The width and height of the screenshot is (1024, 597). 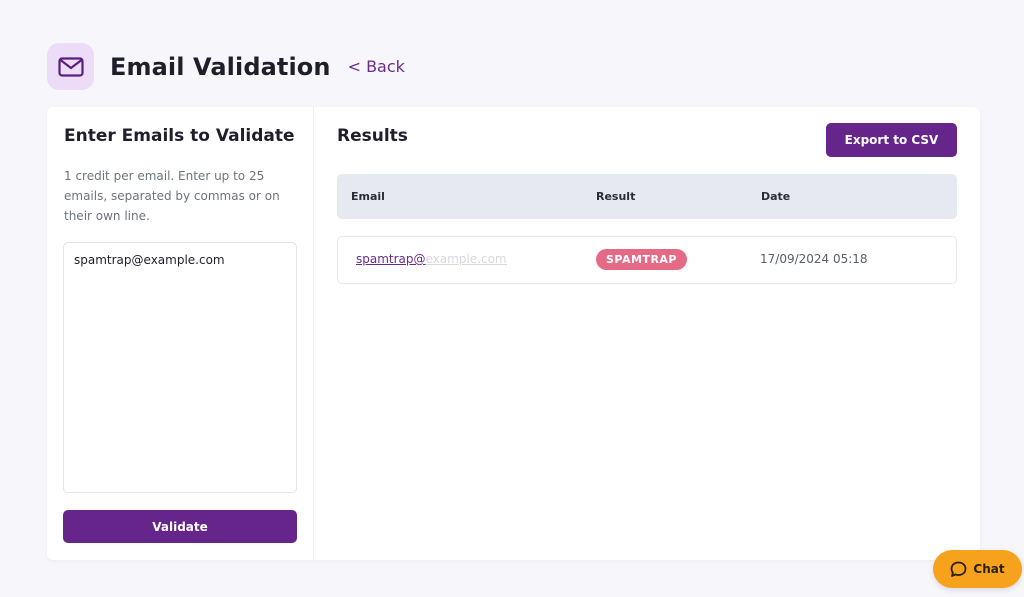 I want to click on column-header-result: Result, so click(x=615, y=196).